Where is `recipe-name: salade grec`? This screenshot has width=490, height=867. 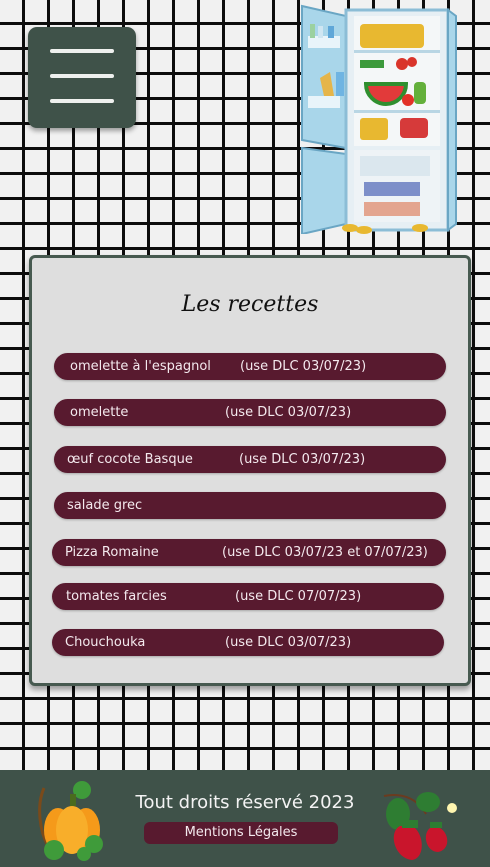 recipe-name: salade grec is located at coordinates (105, 505).